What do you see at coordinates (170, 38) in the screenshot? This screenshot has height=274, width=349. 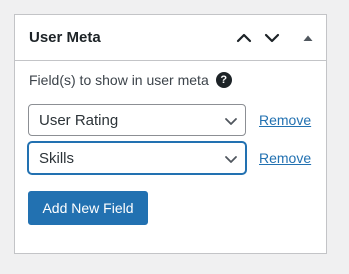 I see `panel-header: User Meta` at bounding box center [170, 38].